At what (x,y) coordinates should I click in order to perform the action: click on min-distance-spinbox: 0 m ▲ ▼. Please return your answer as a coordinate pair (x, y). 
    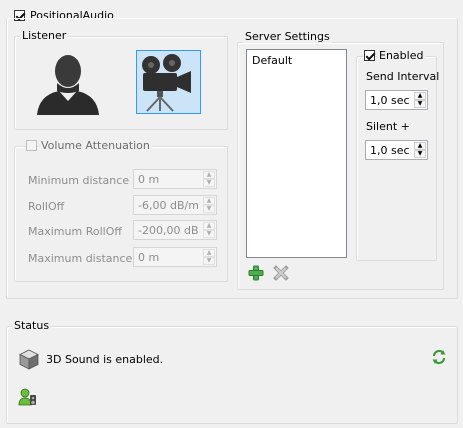
    Looking at the image, I should click on (175, 179).